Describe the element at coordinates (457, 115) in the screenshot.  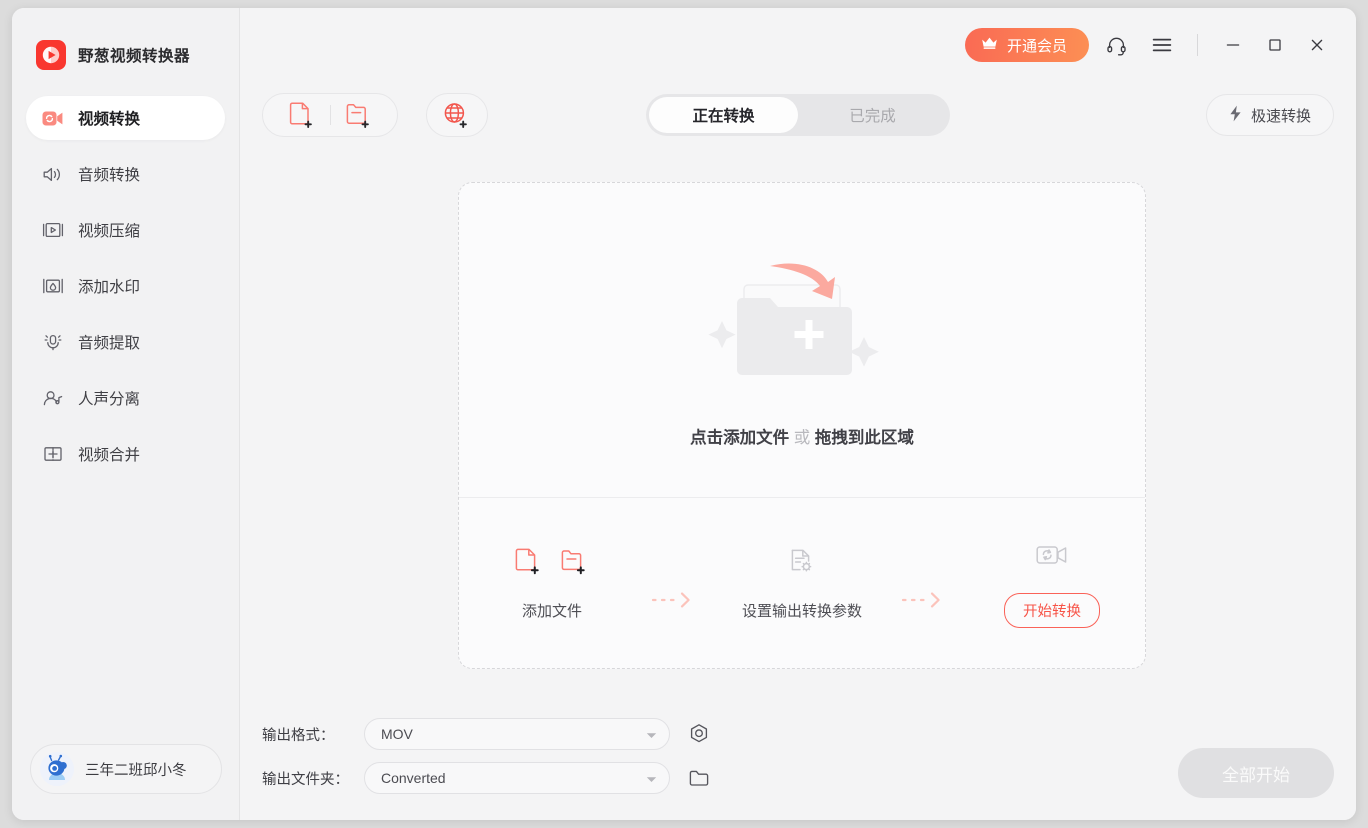
I see `add-url-button` at that location.